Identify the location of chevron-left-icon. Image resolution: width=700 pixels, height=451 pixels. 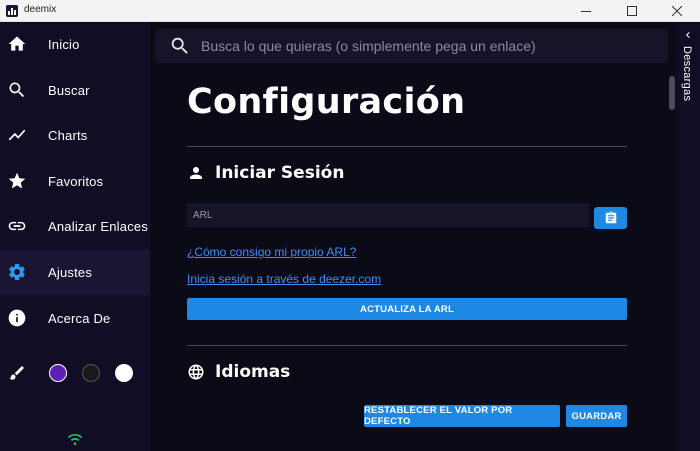
(688, 34).